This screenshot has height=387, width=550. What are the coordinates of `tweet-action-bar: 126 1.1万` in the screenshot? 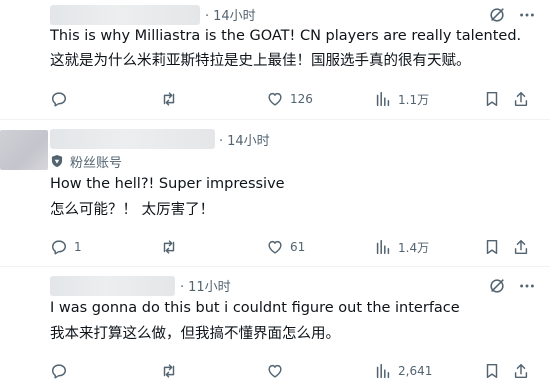 It's located at (275, 99).